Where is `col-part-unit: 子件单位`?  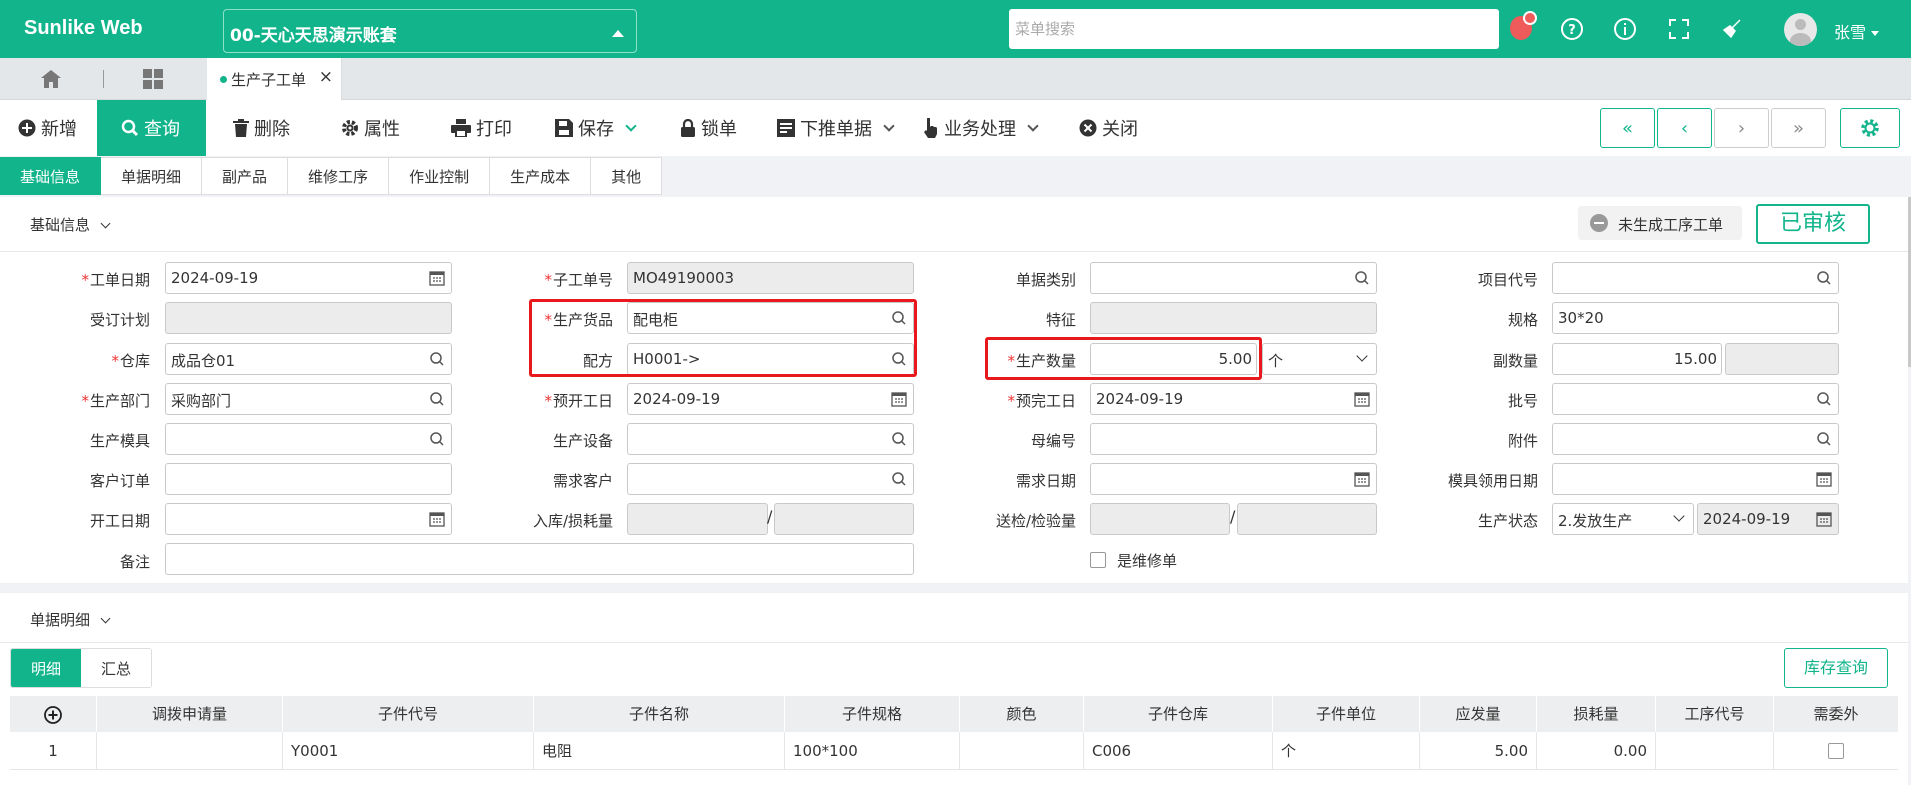 col-part-unit: 子件单位 is located at coordinates (1346, 714).